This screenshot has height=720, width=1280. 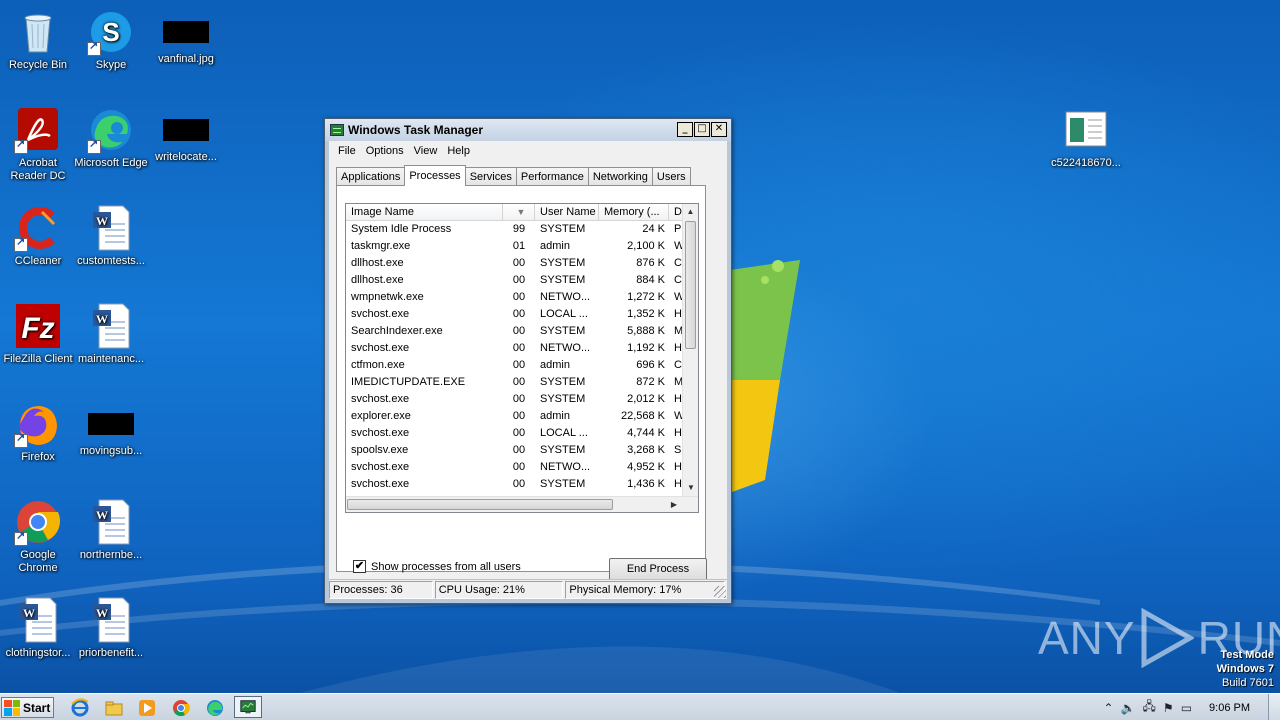 I want to click on explorer-folder-icon, so click(x=114, y=708).